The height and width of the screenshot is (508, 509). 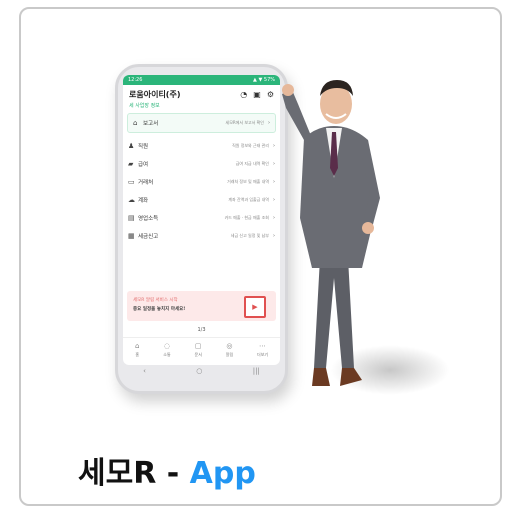 I want to click on calendar-icon: ▶, so click(x=255, y=307).